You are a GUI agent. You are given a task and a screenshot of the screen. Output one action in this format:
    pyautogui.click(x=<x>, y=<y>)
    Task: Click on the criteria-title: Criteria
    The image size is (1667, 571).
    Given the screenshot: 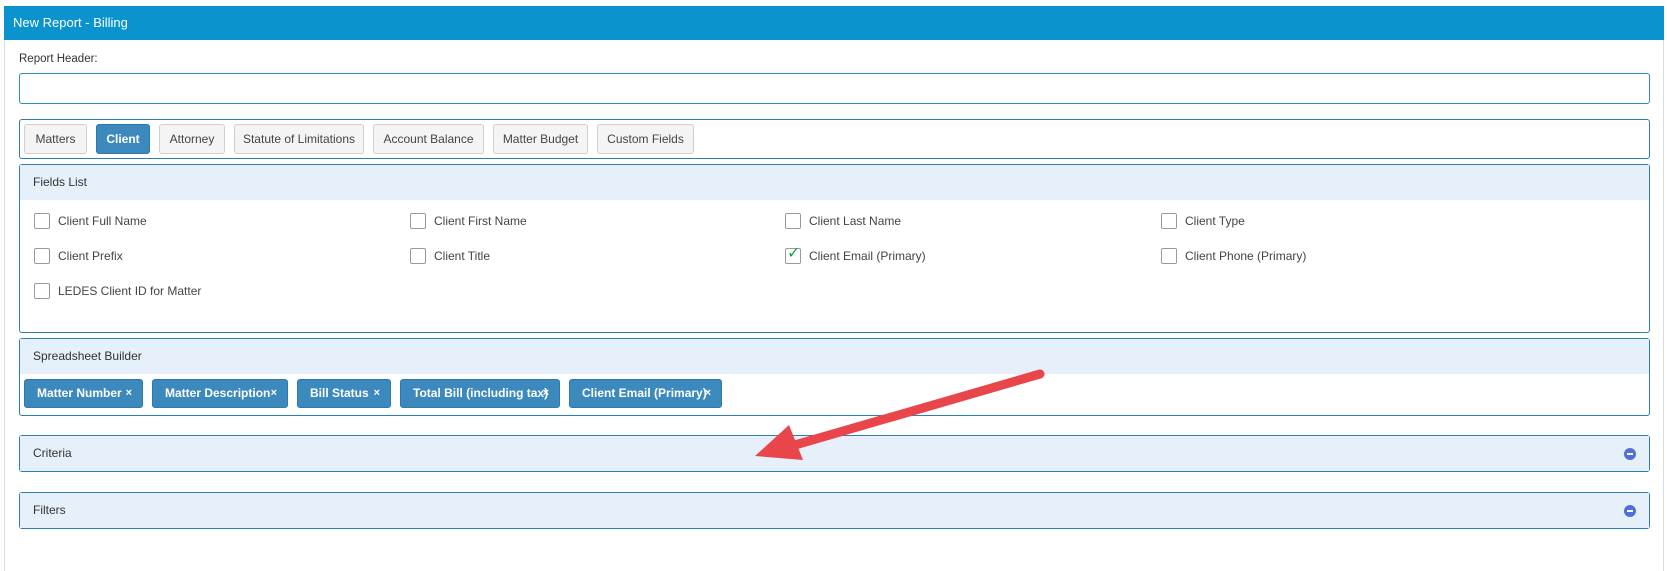 What is the action you would take?
    pyautogui.click(x=834, y=453)
    